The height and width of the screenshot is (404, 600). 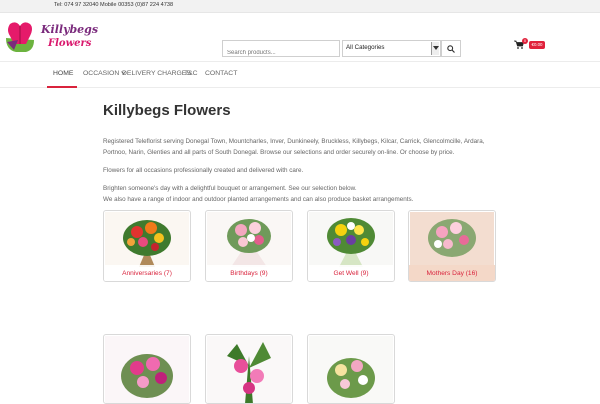 I want to click on flower-logo-icon, so click(x=20, y=37).